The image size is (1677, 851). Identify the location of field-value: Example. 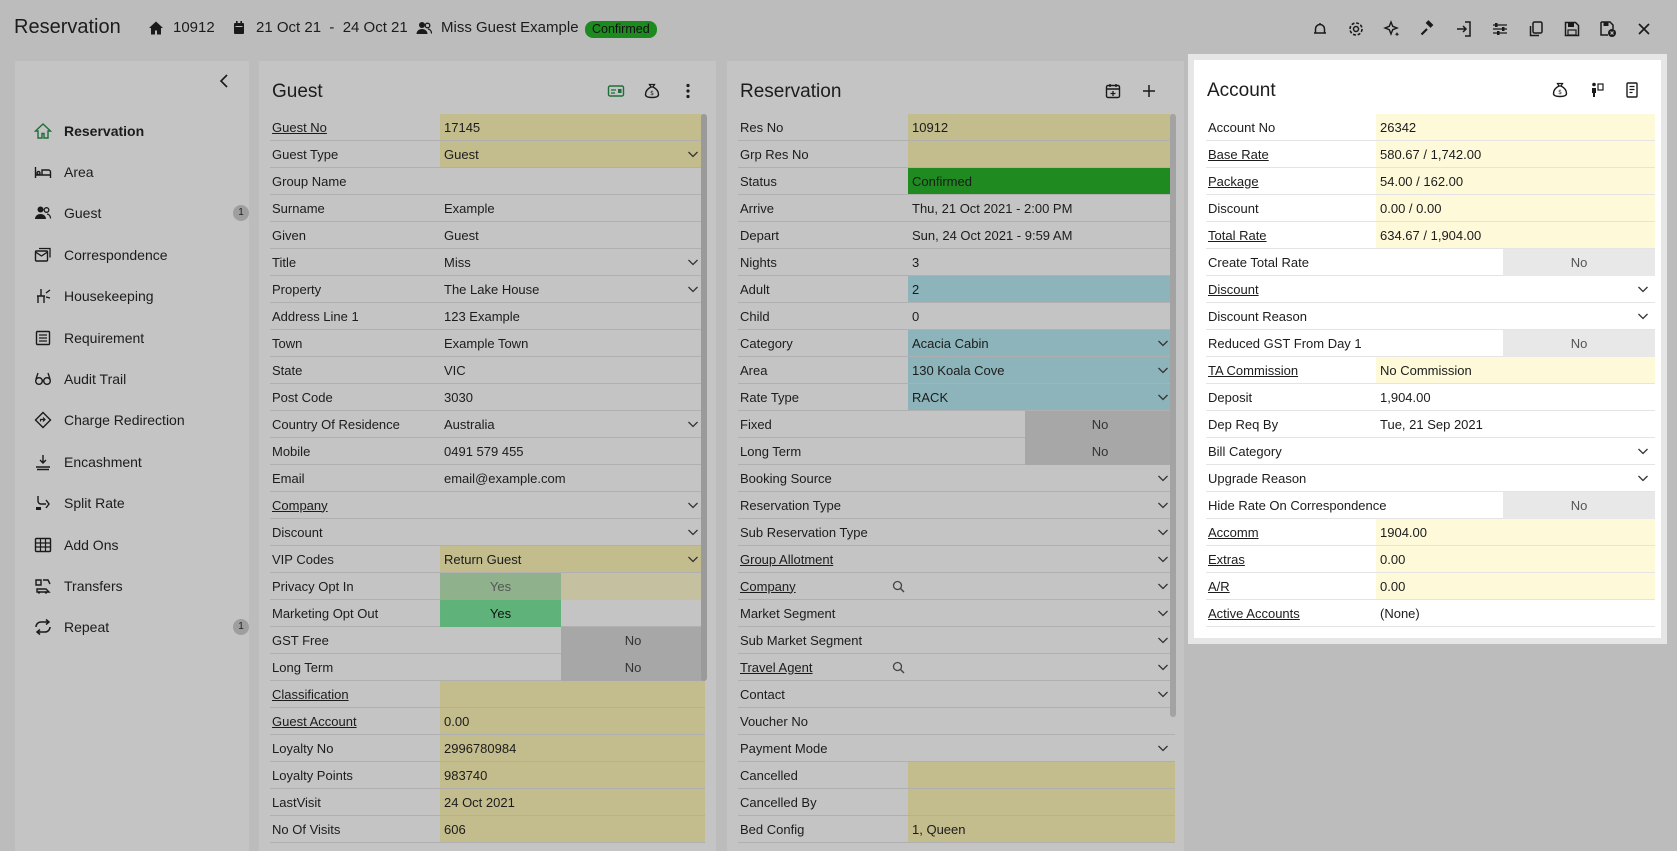
(572, 208).